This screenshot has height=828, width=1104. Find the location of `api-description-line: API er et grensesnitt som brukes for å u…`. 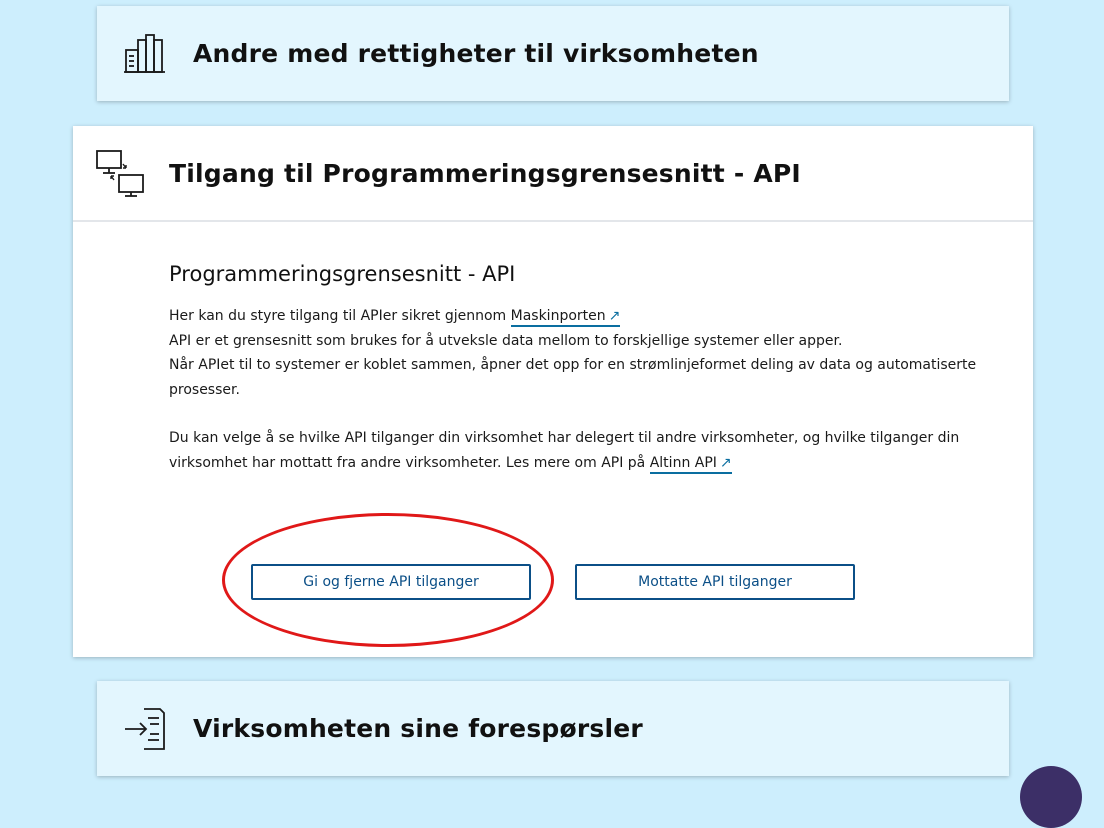

api-description-line: API er et grensesnitt som brukes for å u… is located at coordinates (506, 340).